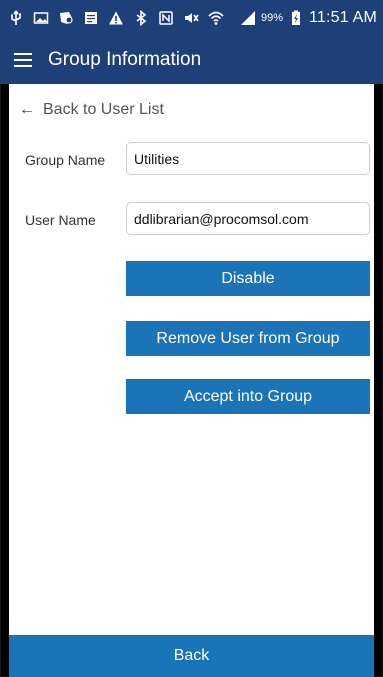 Image resolution: width=383 pixels, height=677 pixels. I want to click on remove-user-from-group-button: Remove User from Group, so click(248, 338).